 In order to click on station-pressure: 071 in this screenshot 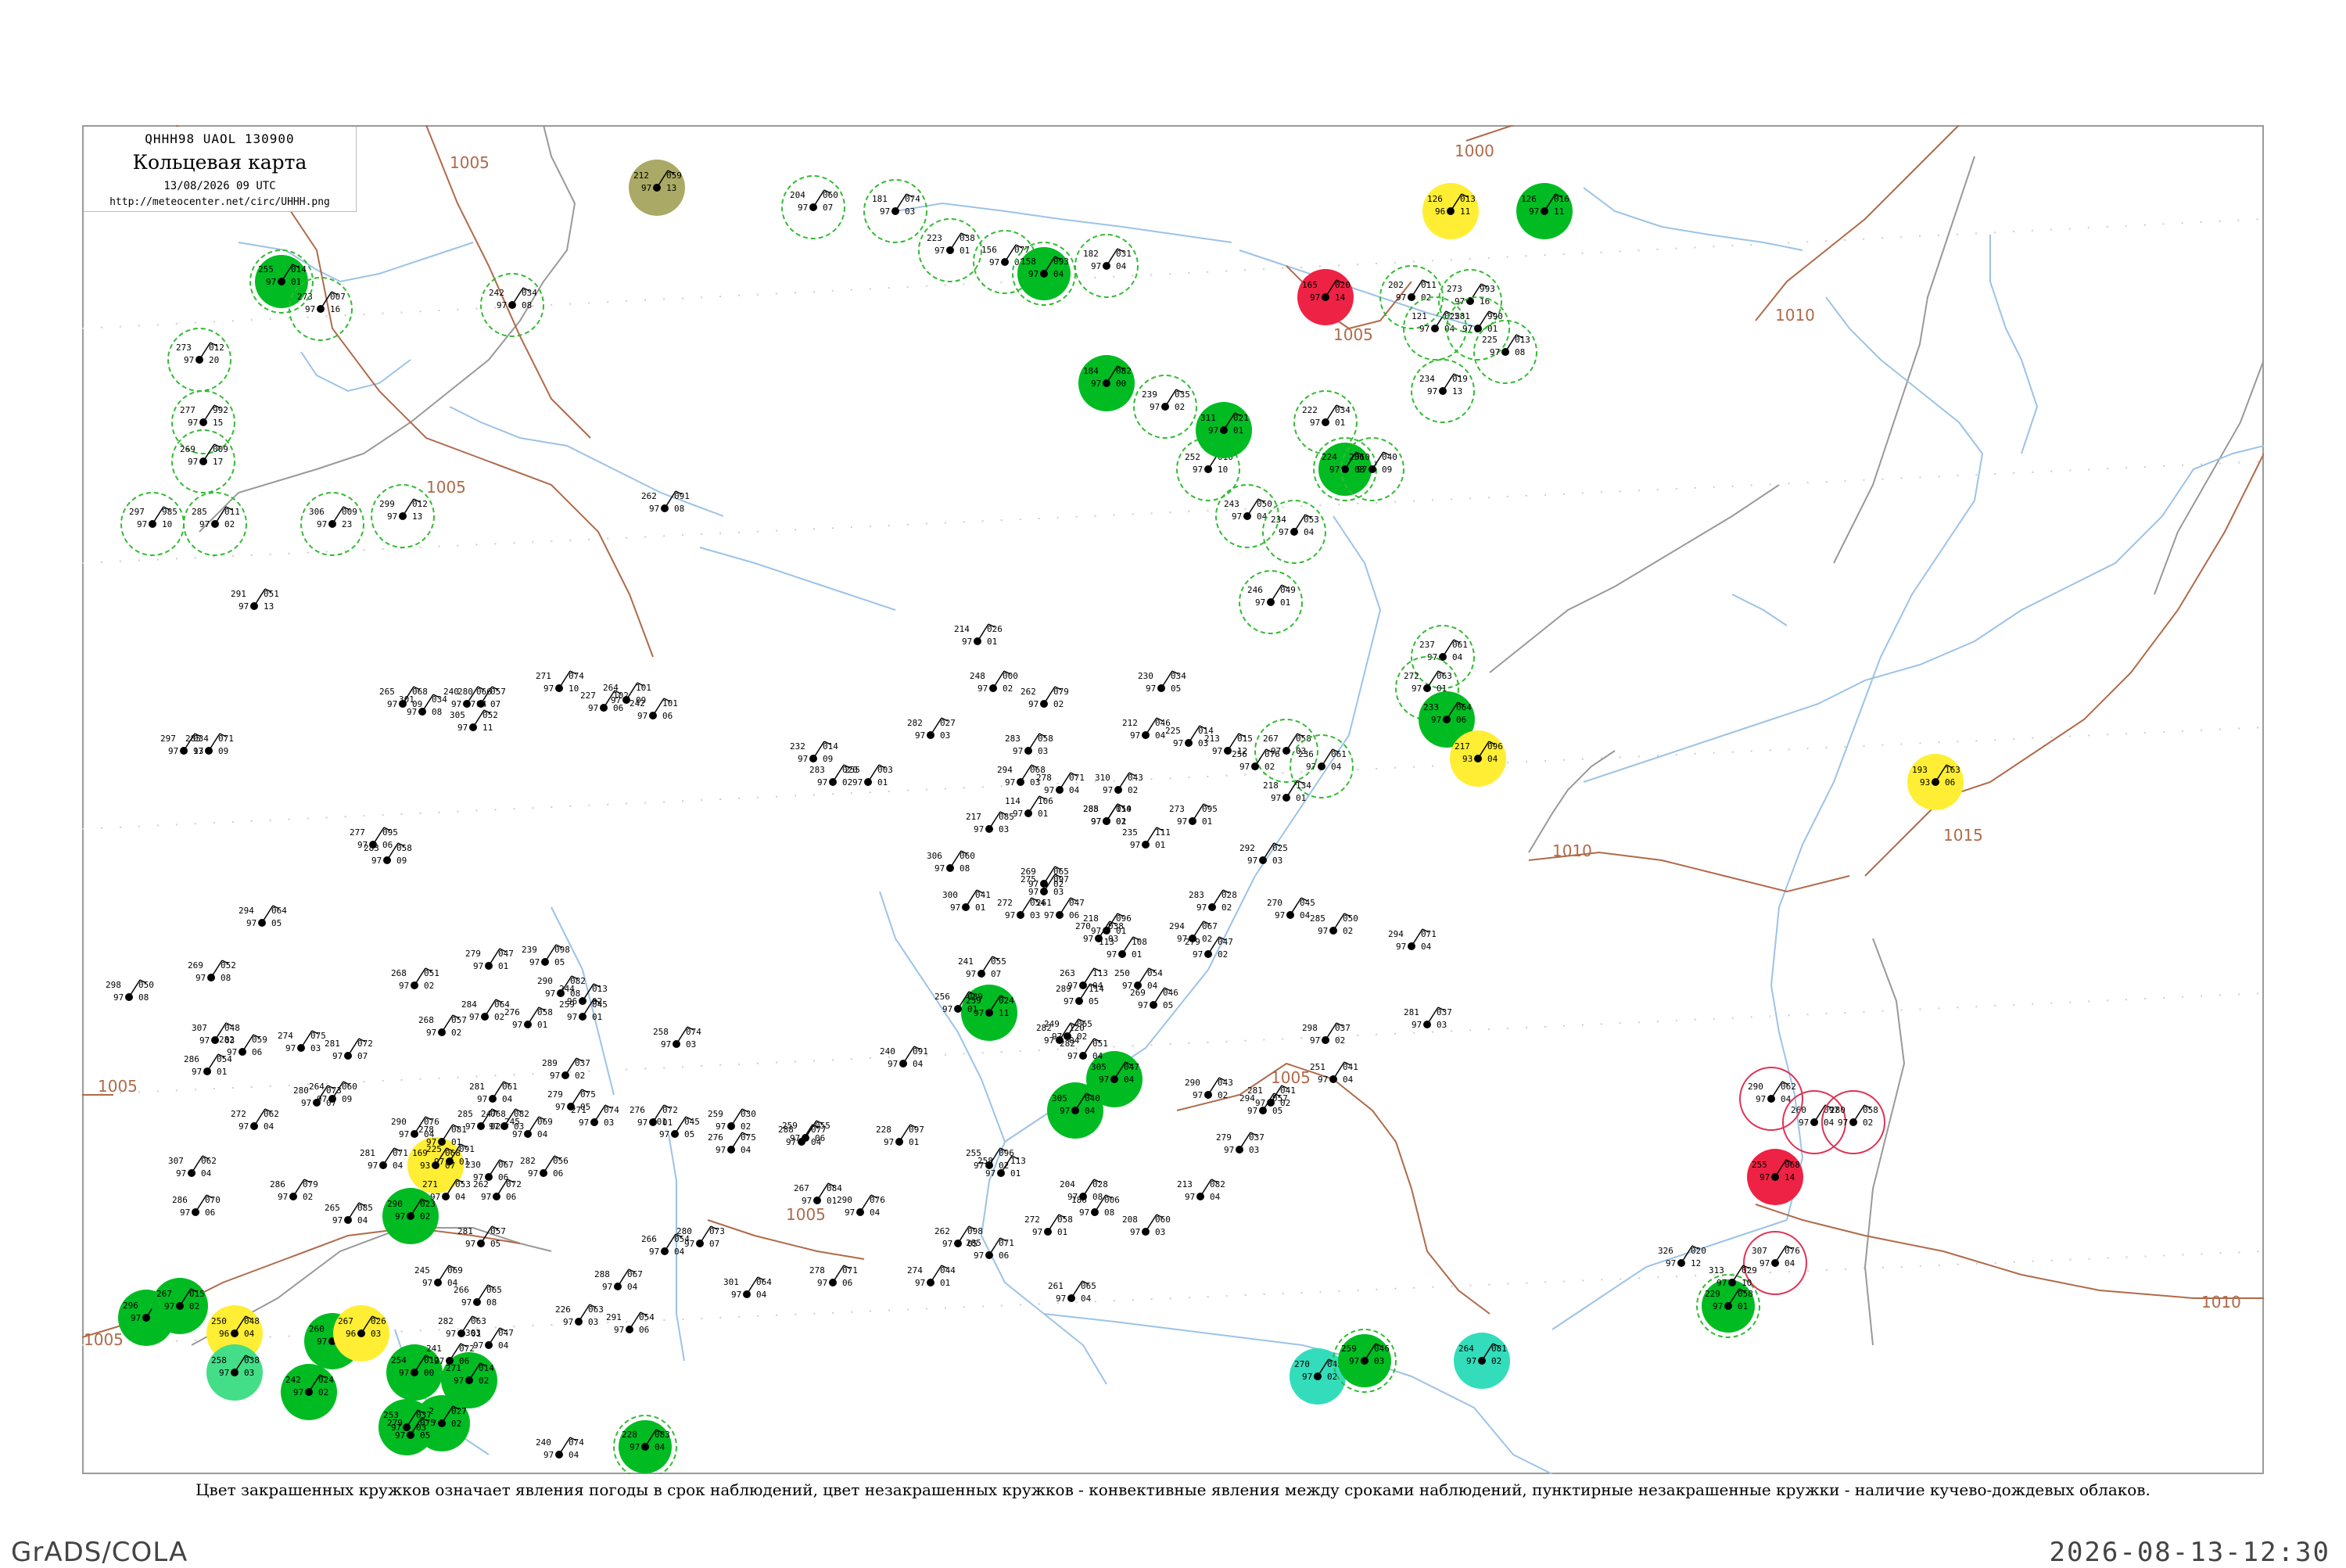, I will do `click(1007, 1243)`.